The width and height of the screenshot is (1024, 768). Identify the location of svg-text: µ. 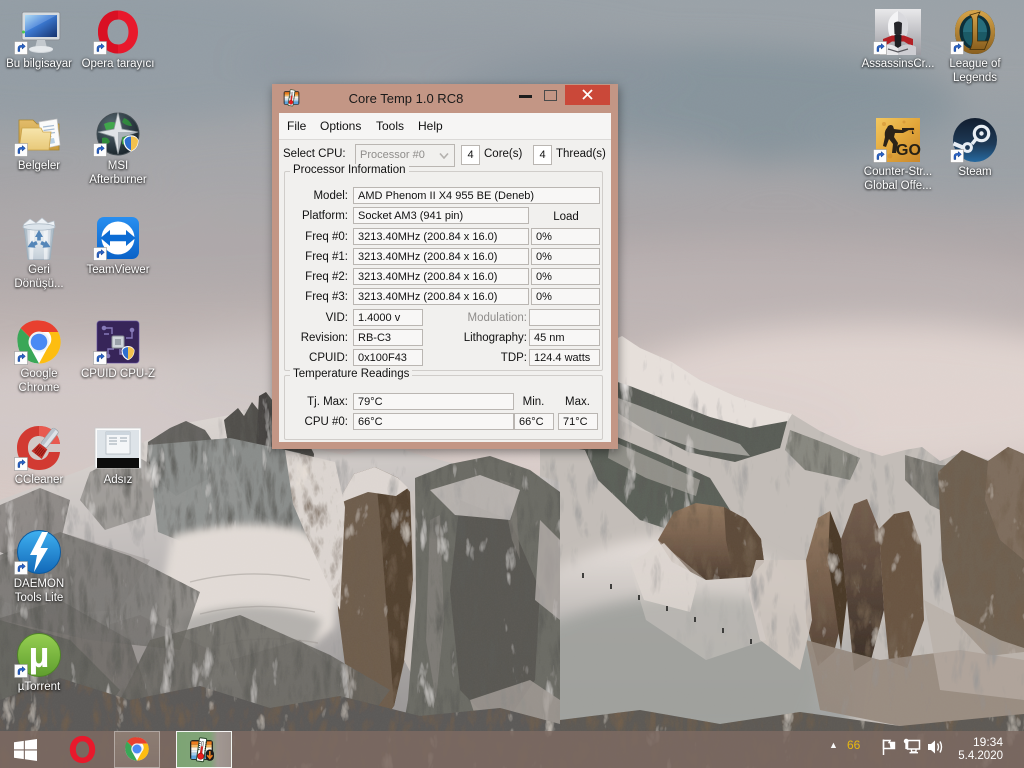
(39, 654).